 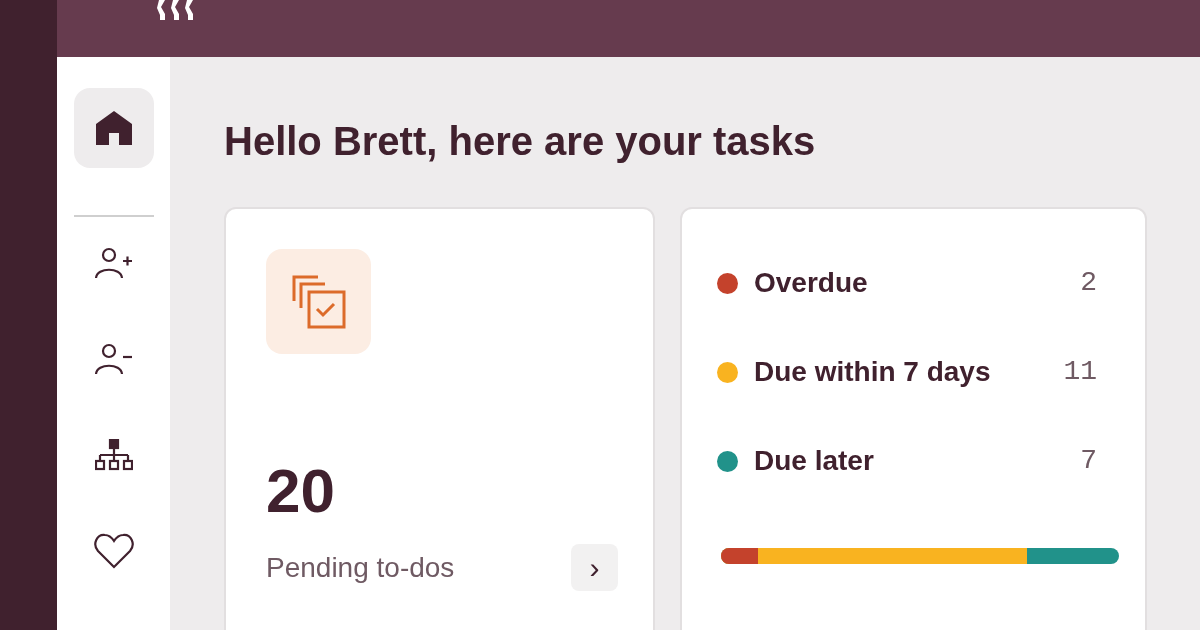 What do you see at coordinates (594, 567) in the screenshot?
I see `open-button: ›` at bounding box center [594, 567].